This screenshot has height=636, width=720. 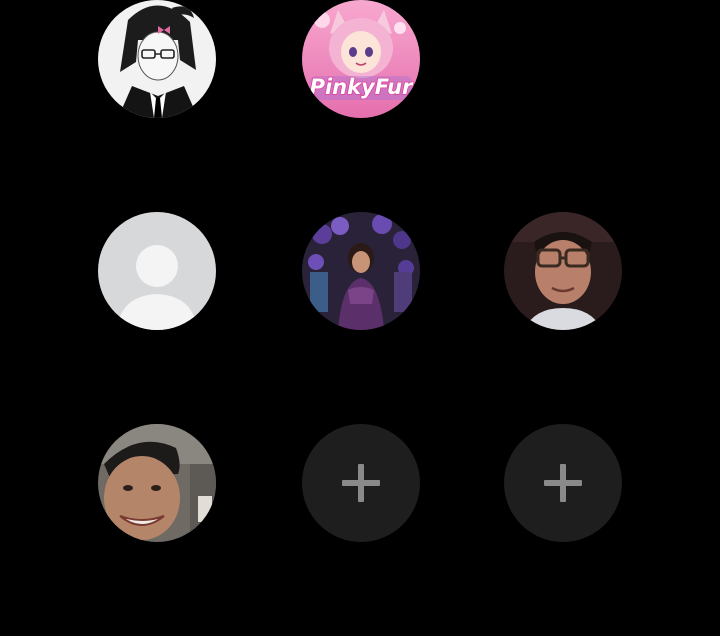 I want to click on contact-avatar-placeholder, so click(x=157, y=271).